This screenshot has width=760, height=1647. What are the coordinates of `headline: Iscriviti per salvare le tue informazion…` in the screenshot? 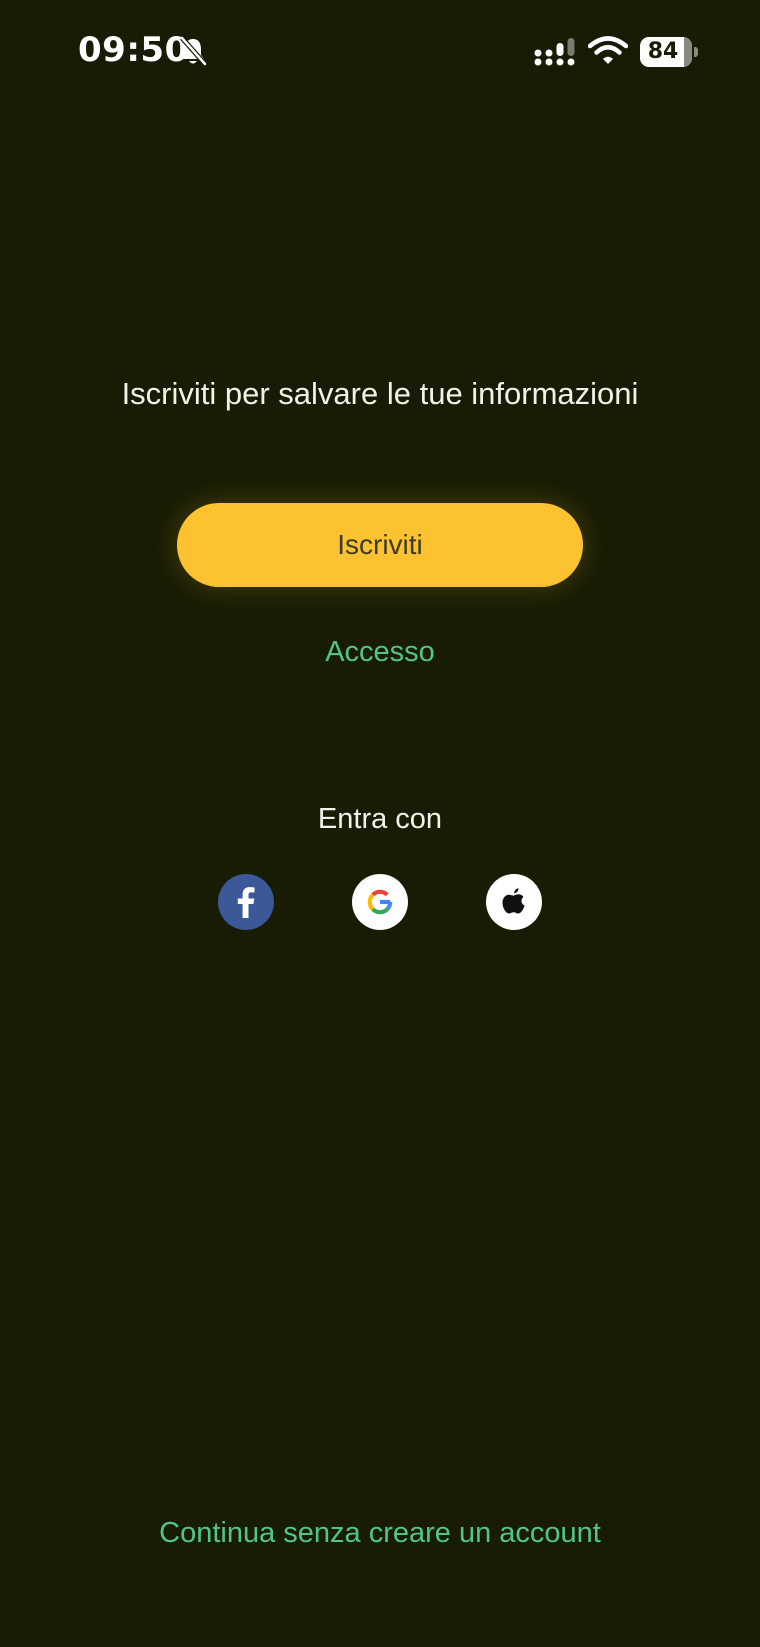 It's located at (380, 393).